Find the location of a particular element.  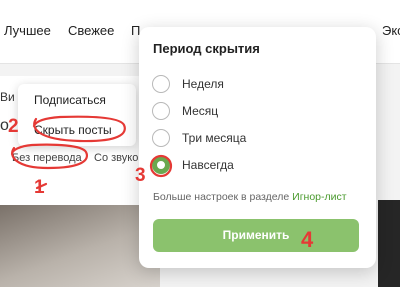

radio-label: Неделя is located at coordinates (203, 84).